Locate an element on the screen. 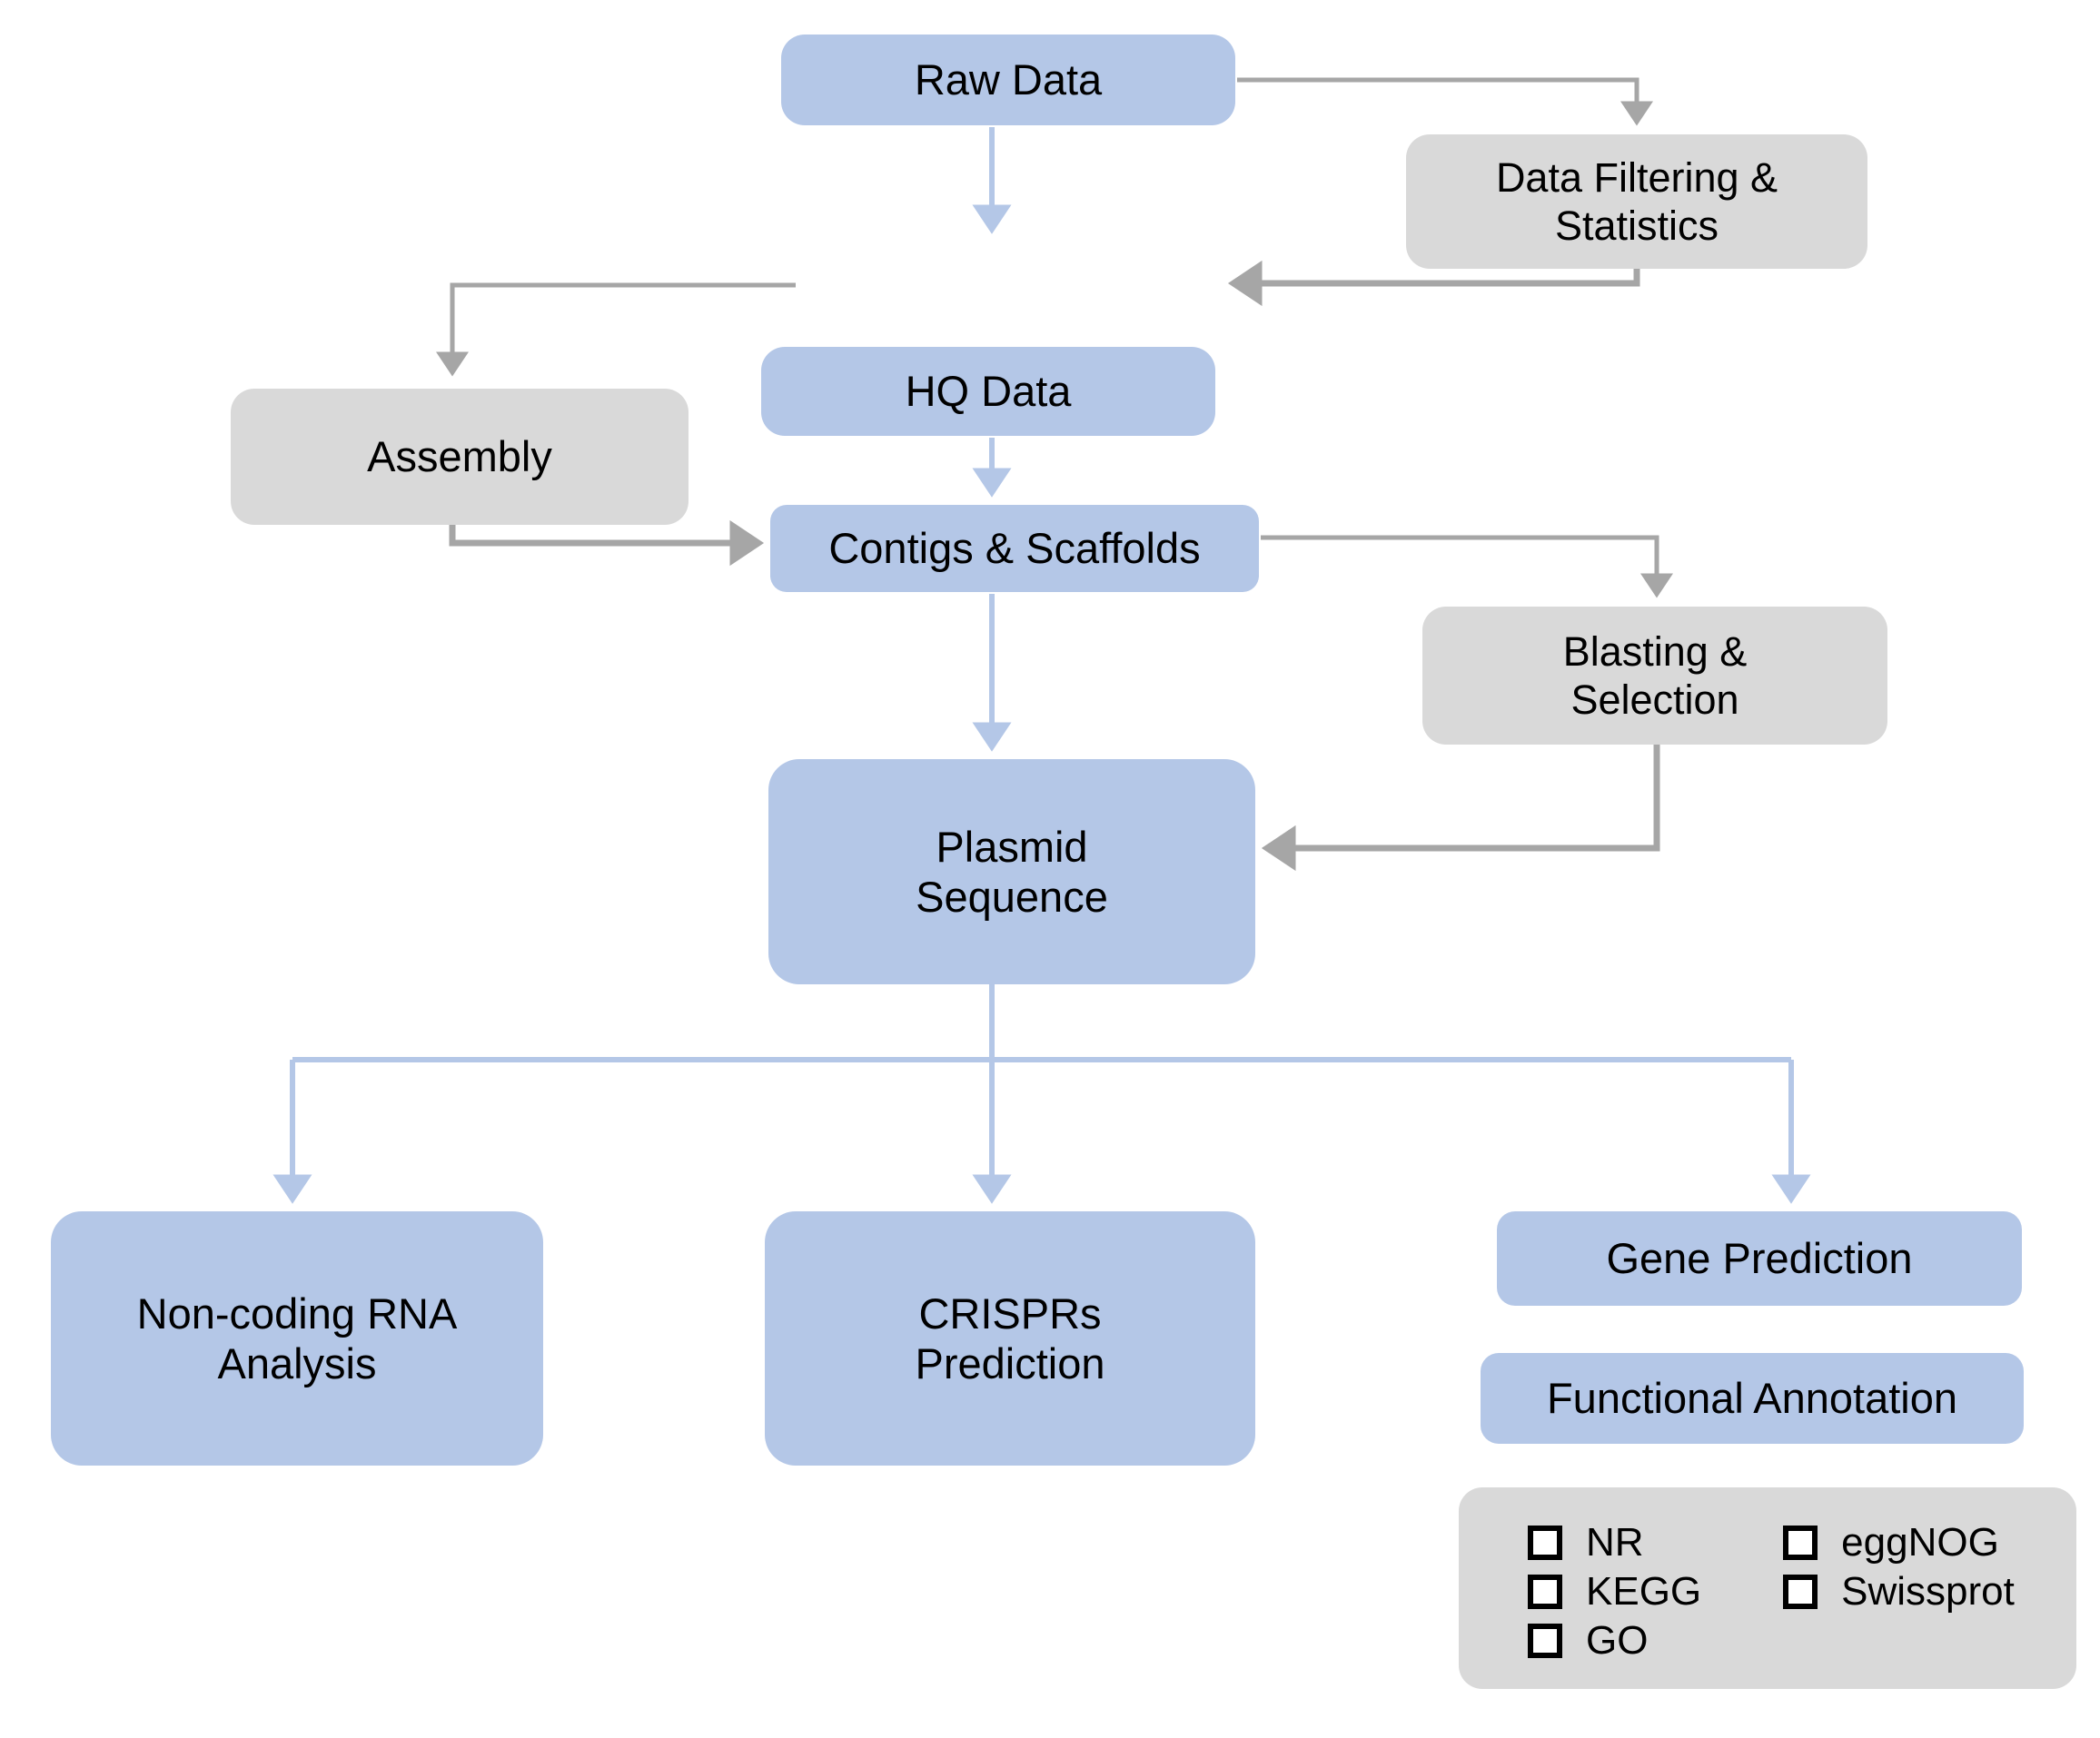 This screenshot has height=1738, width=2100. edge-contigs-to-blasting is located at coordinates (1467, 566).